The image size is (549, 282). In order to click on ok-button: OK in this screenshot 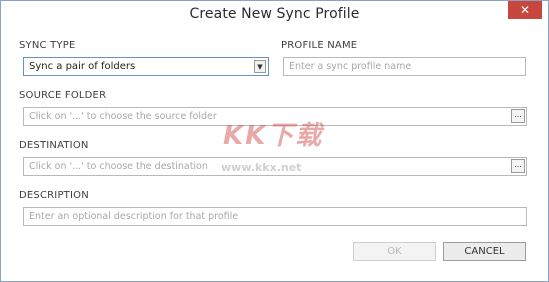, I will do `click(394, 251)`.